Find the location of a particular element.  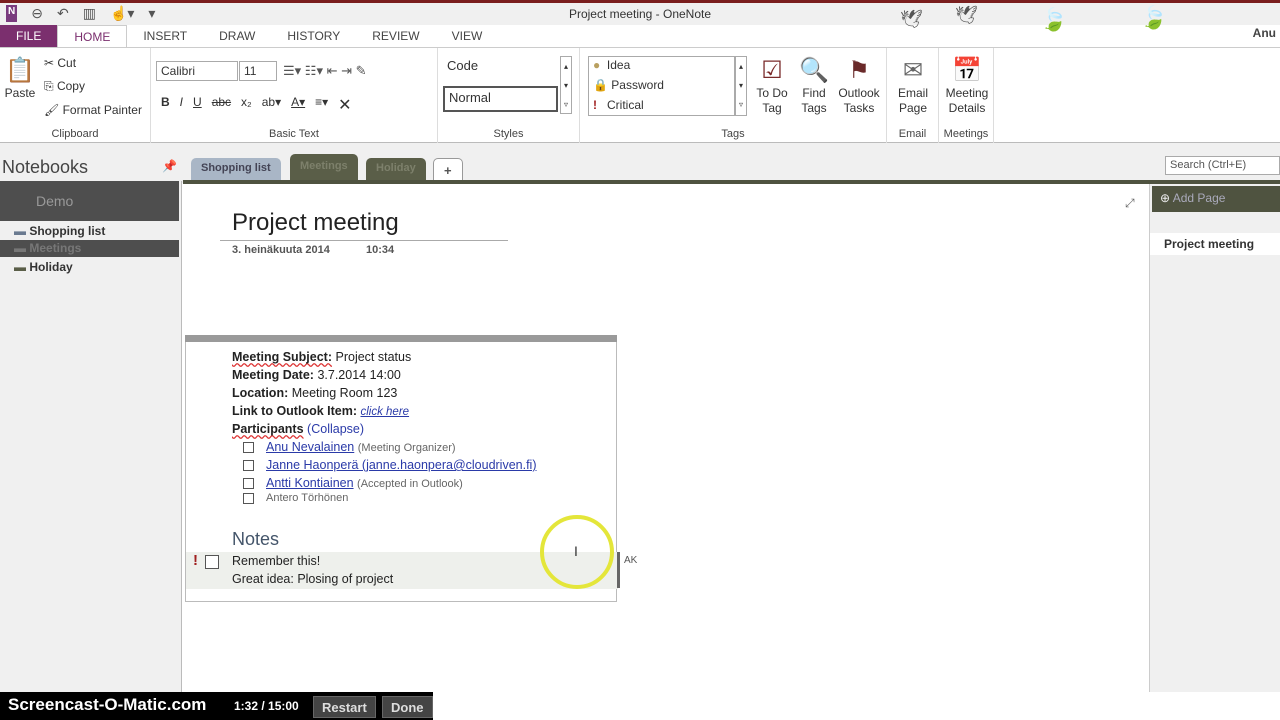

notebook-demo: Demo is located at coordinates (89, 201).